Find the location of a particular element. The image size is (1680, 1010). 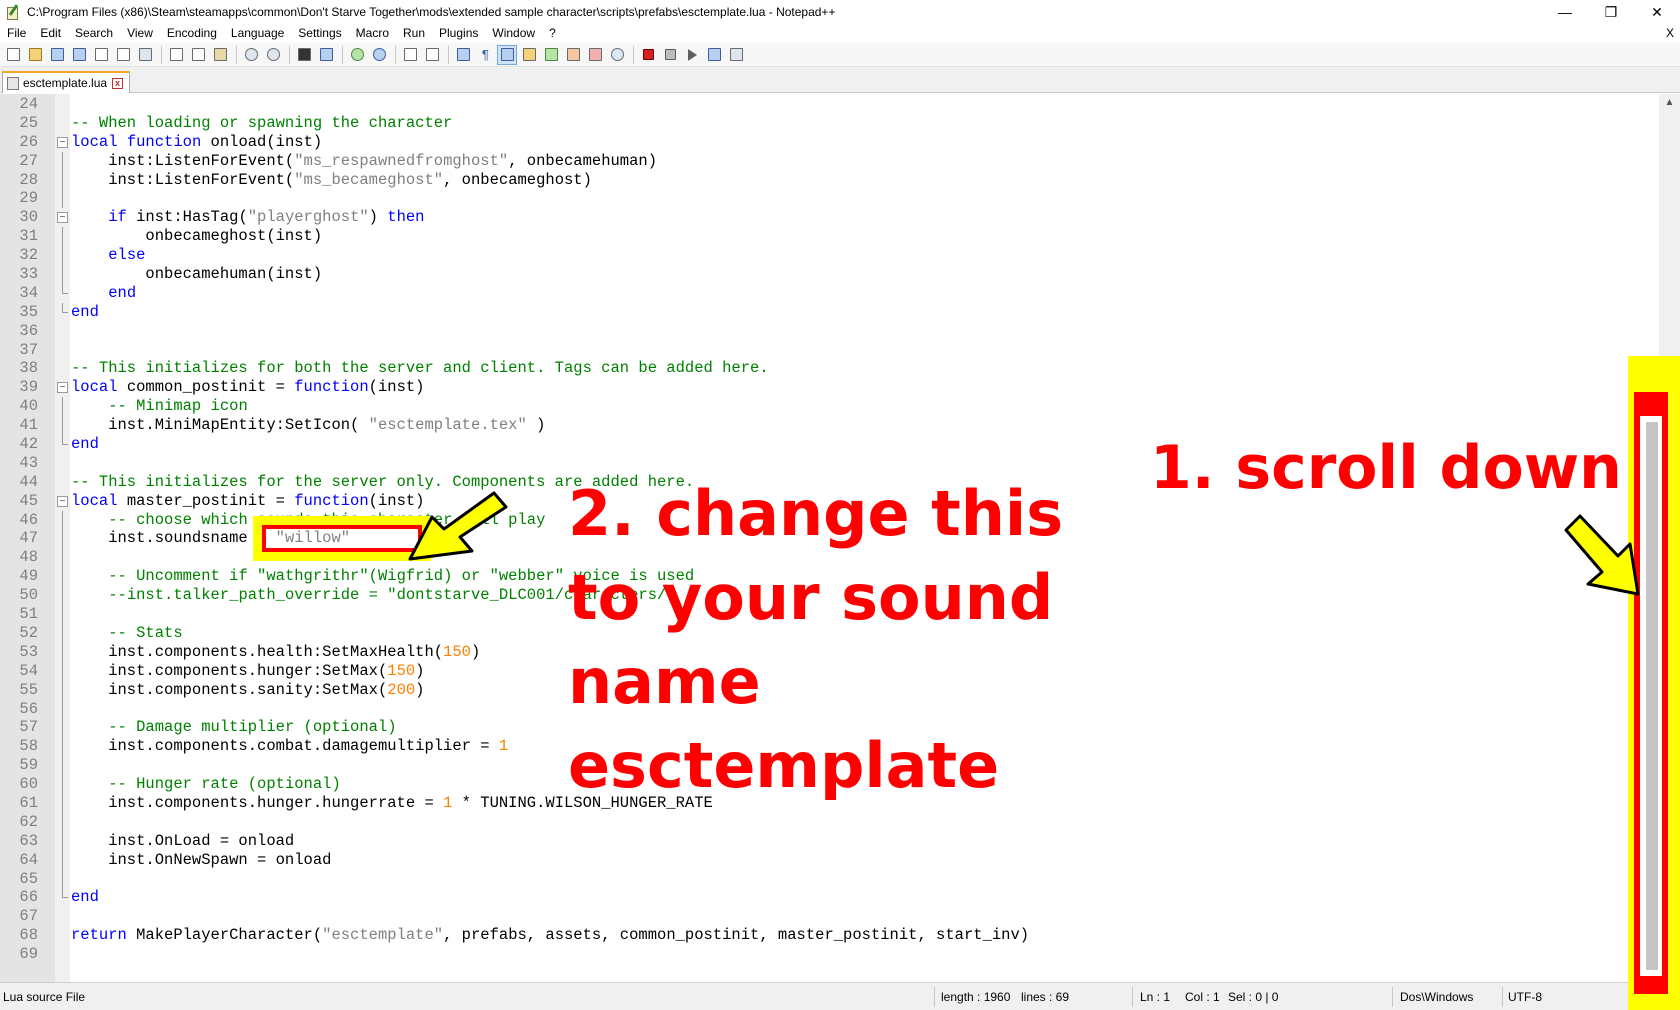

zoom-out-icon is located at coordinates (379, 55).